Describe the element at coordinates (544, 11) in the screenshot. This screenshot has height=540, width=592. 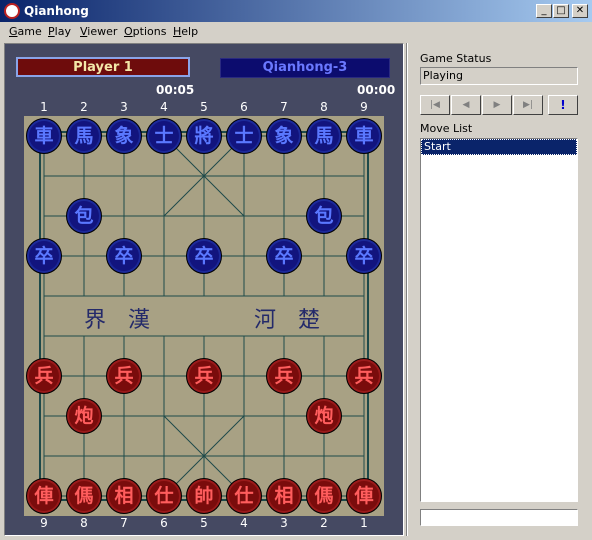
I see `minimize-button: _` at that location.